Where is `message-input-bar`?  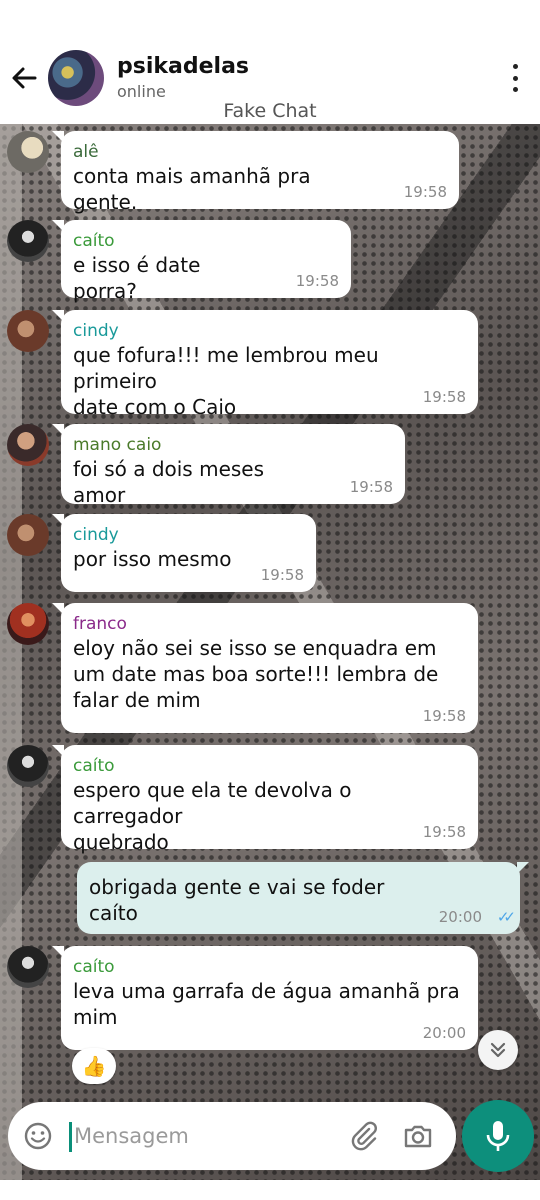 message-input-bar is located at coordinates (232, 1136).